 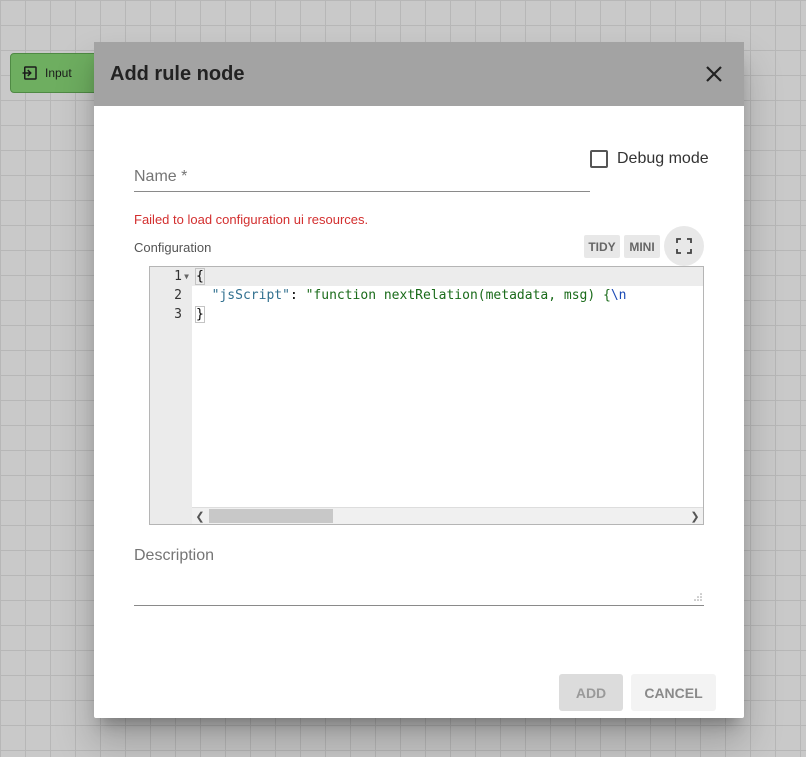 I want to click on close-icon, so click(x=714, y=74).